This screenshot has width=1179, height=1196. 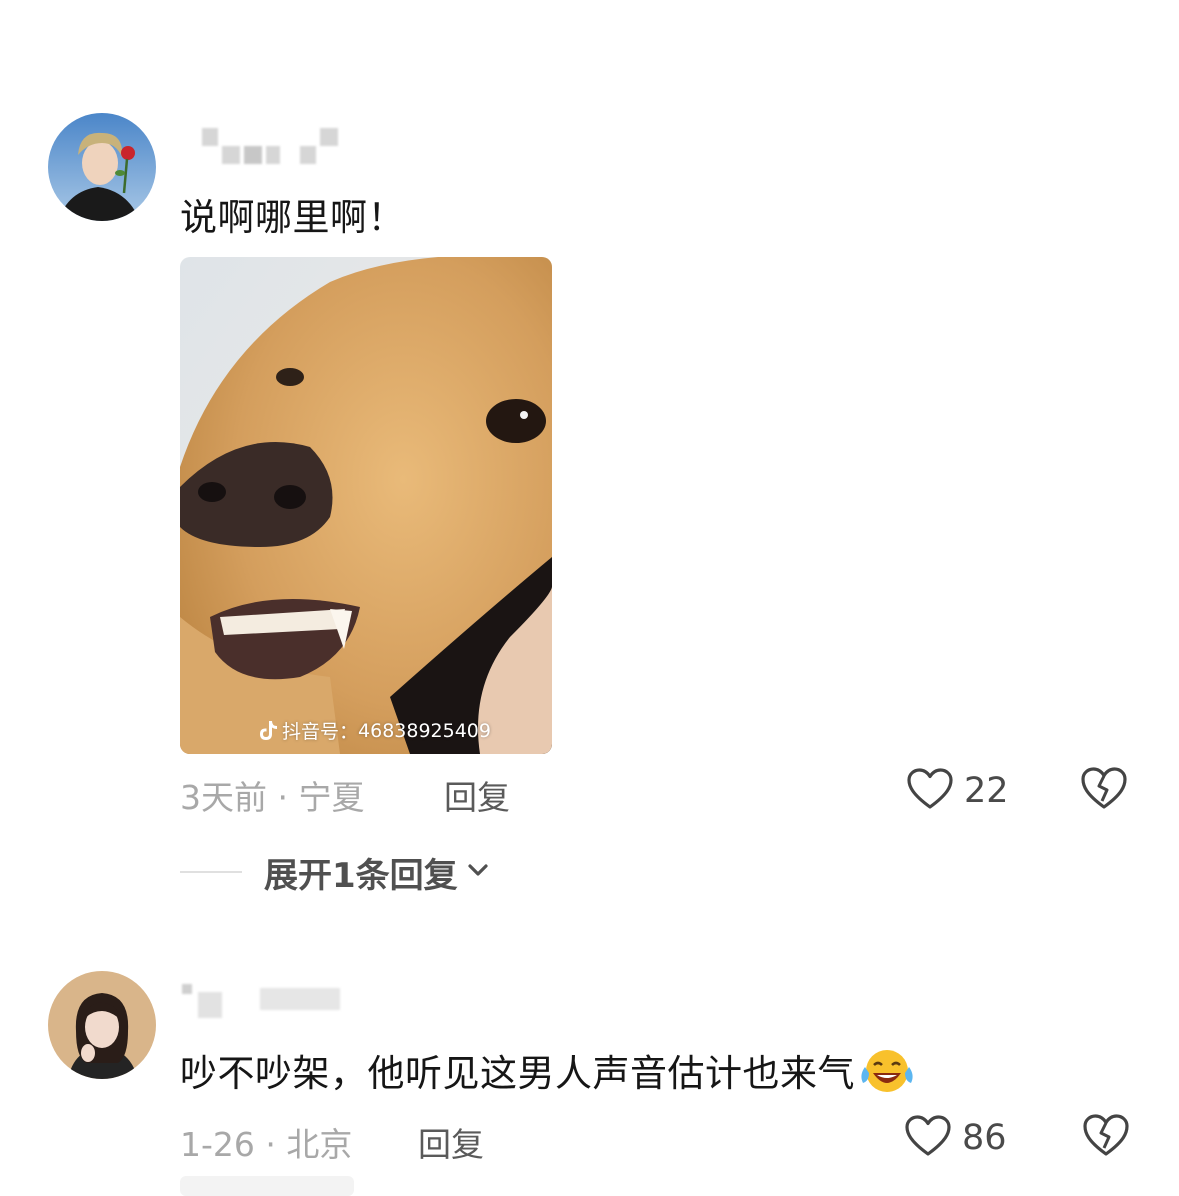 What do you see at coordinates (320, 732) in the screenshot?
I see `watermark-prefix: 抖音号：` at bounding box center [320, 732].